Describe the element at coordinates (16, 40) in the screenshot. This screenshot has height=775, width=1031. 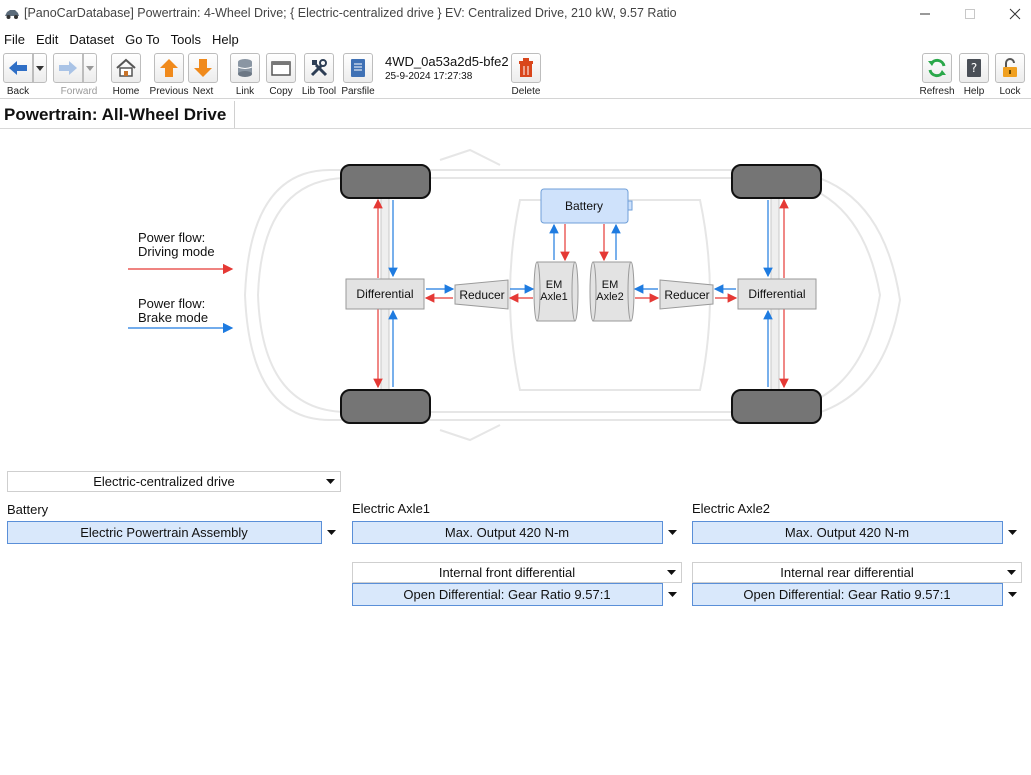
I see `menu-file: File` at that location.